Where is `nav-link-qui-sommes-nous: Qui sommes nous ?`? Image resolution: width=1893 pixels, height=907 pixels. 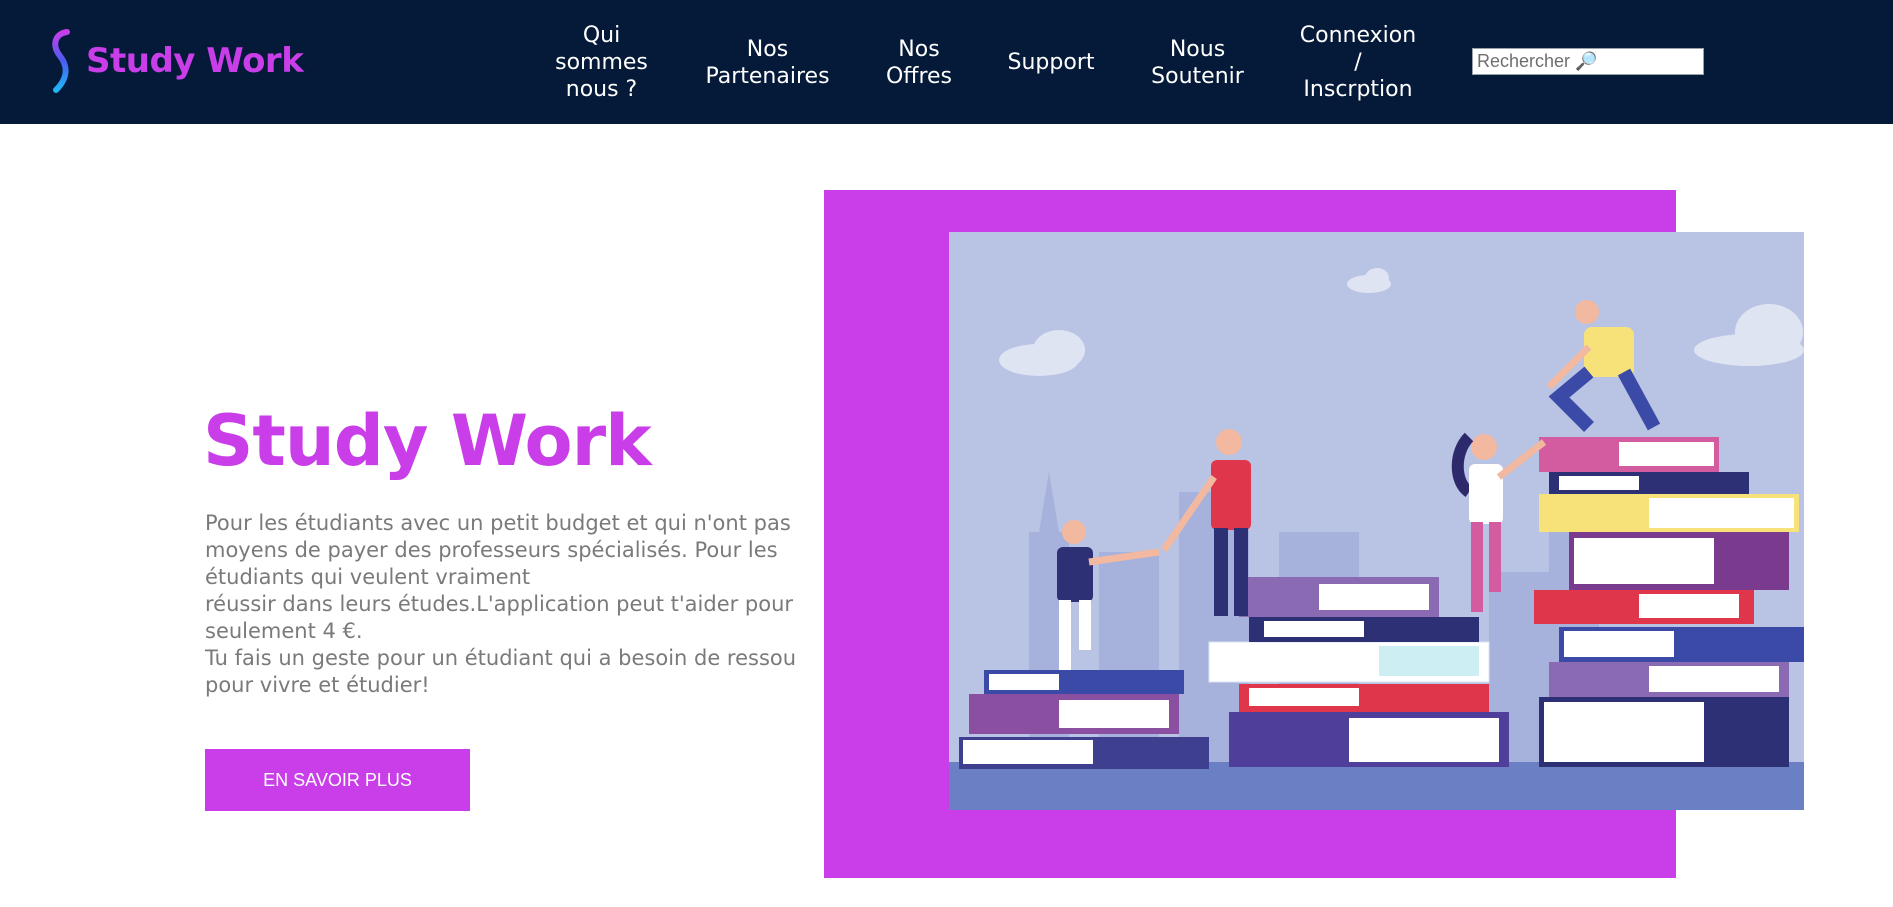 nav-link-qui-sommes-nous: Qui sommes nous ? is located at coordinates (601, 62).